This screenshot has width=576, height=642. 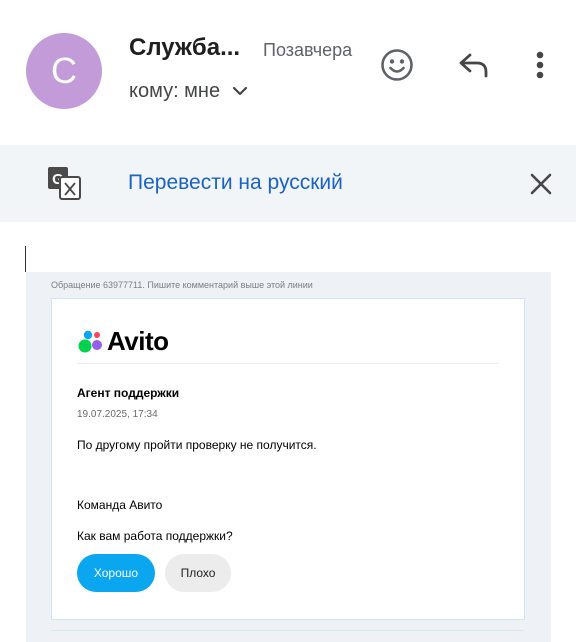 What do you see at coordinates (155, 536) in the screenshot?
I see `feedback-question: Как вам работа поддержки?` at bounding box center [155, 536].